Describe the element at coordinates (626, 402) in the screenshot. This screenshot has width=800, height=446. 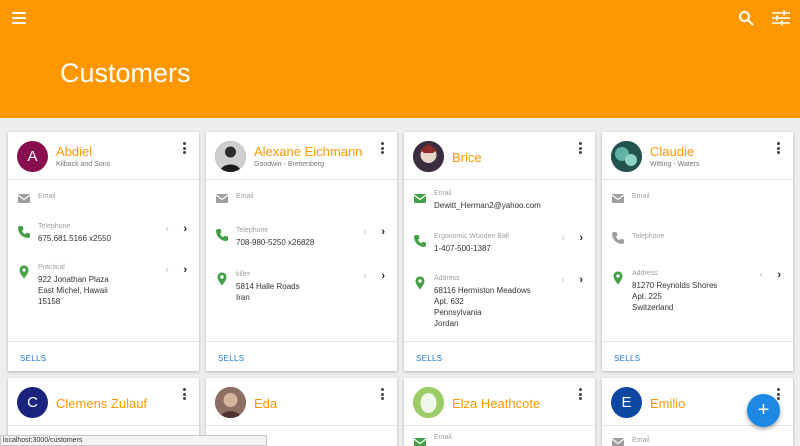
I see `avatar: E` at that location.